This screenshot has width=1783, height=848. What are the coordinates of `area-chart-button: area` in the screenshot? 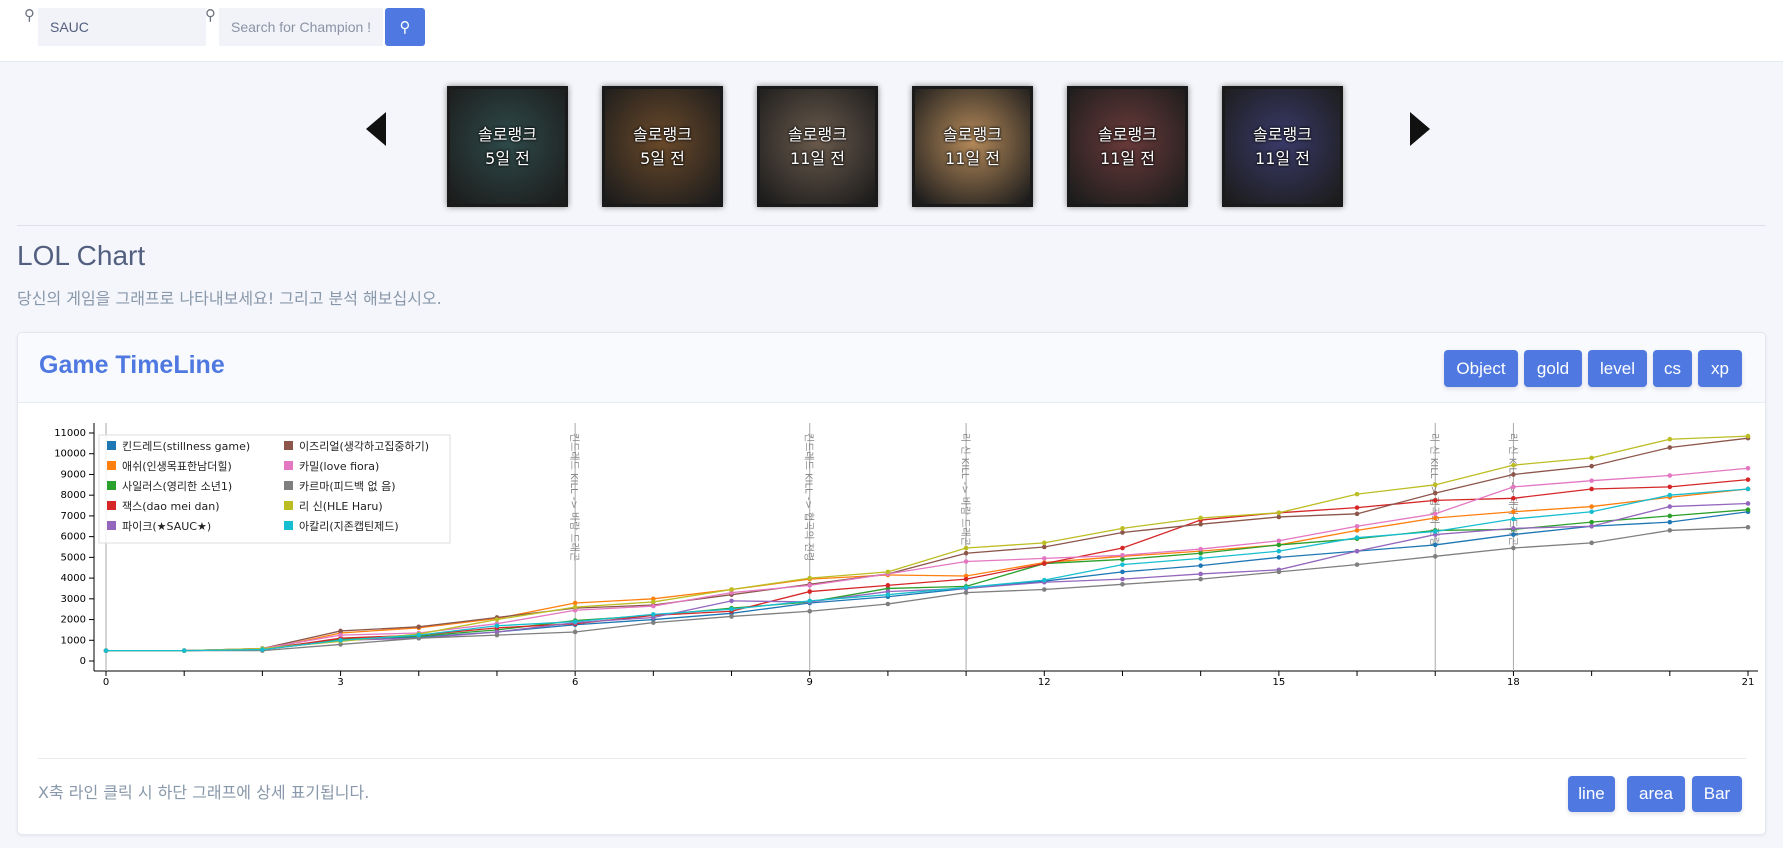 It's located at (1656, 794).